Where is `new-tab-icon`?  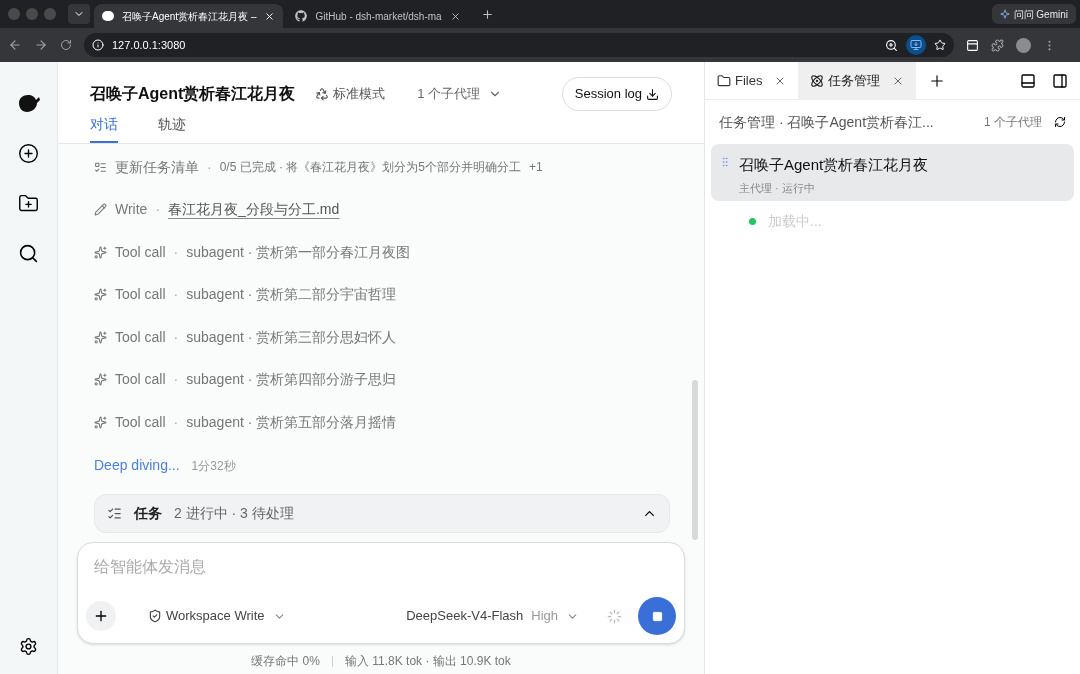 new-tab-icon is located at coordinates (487, 14).